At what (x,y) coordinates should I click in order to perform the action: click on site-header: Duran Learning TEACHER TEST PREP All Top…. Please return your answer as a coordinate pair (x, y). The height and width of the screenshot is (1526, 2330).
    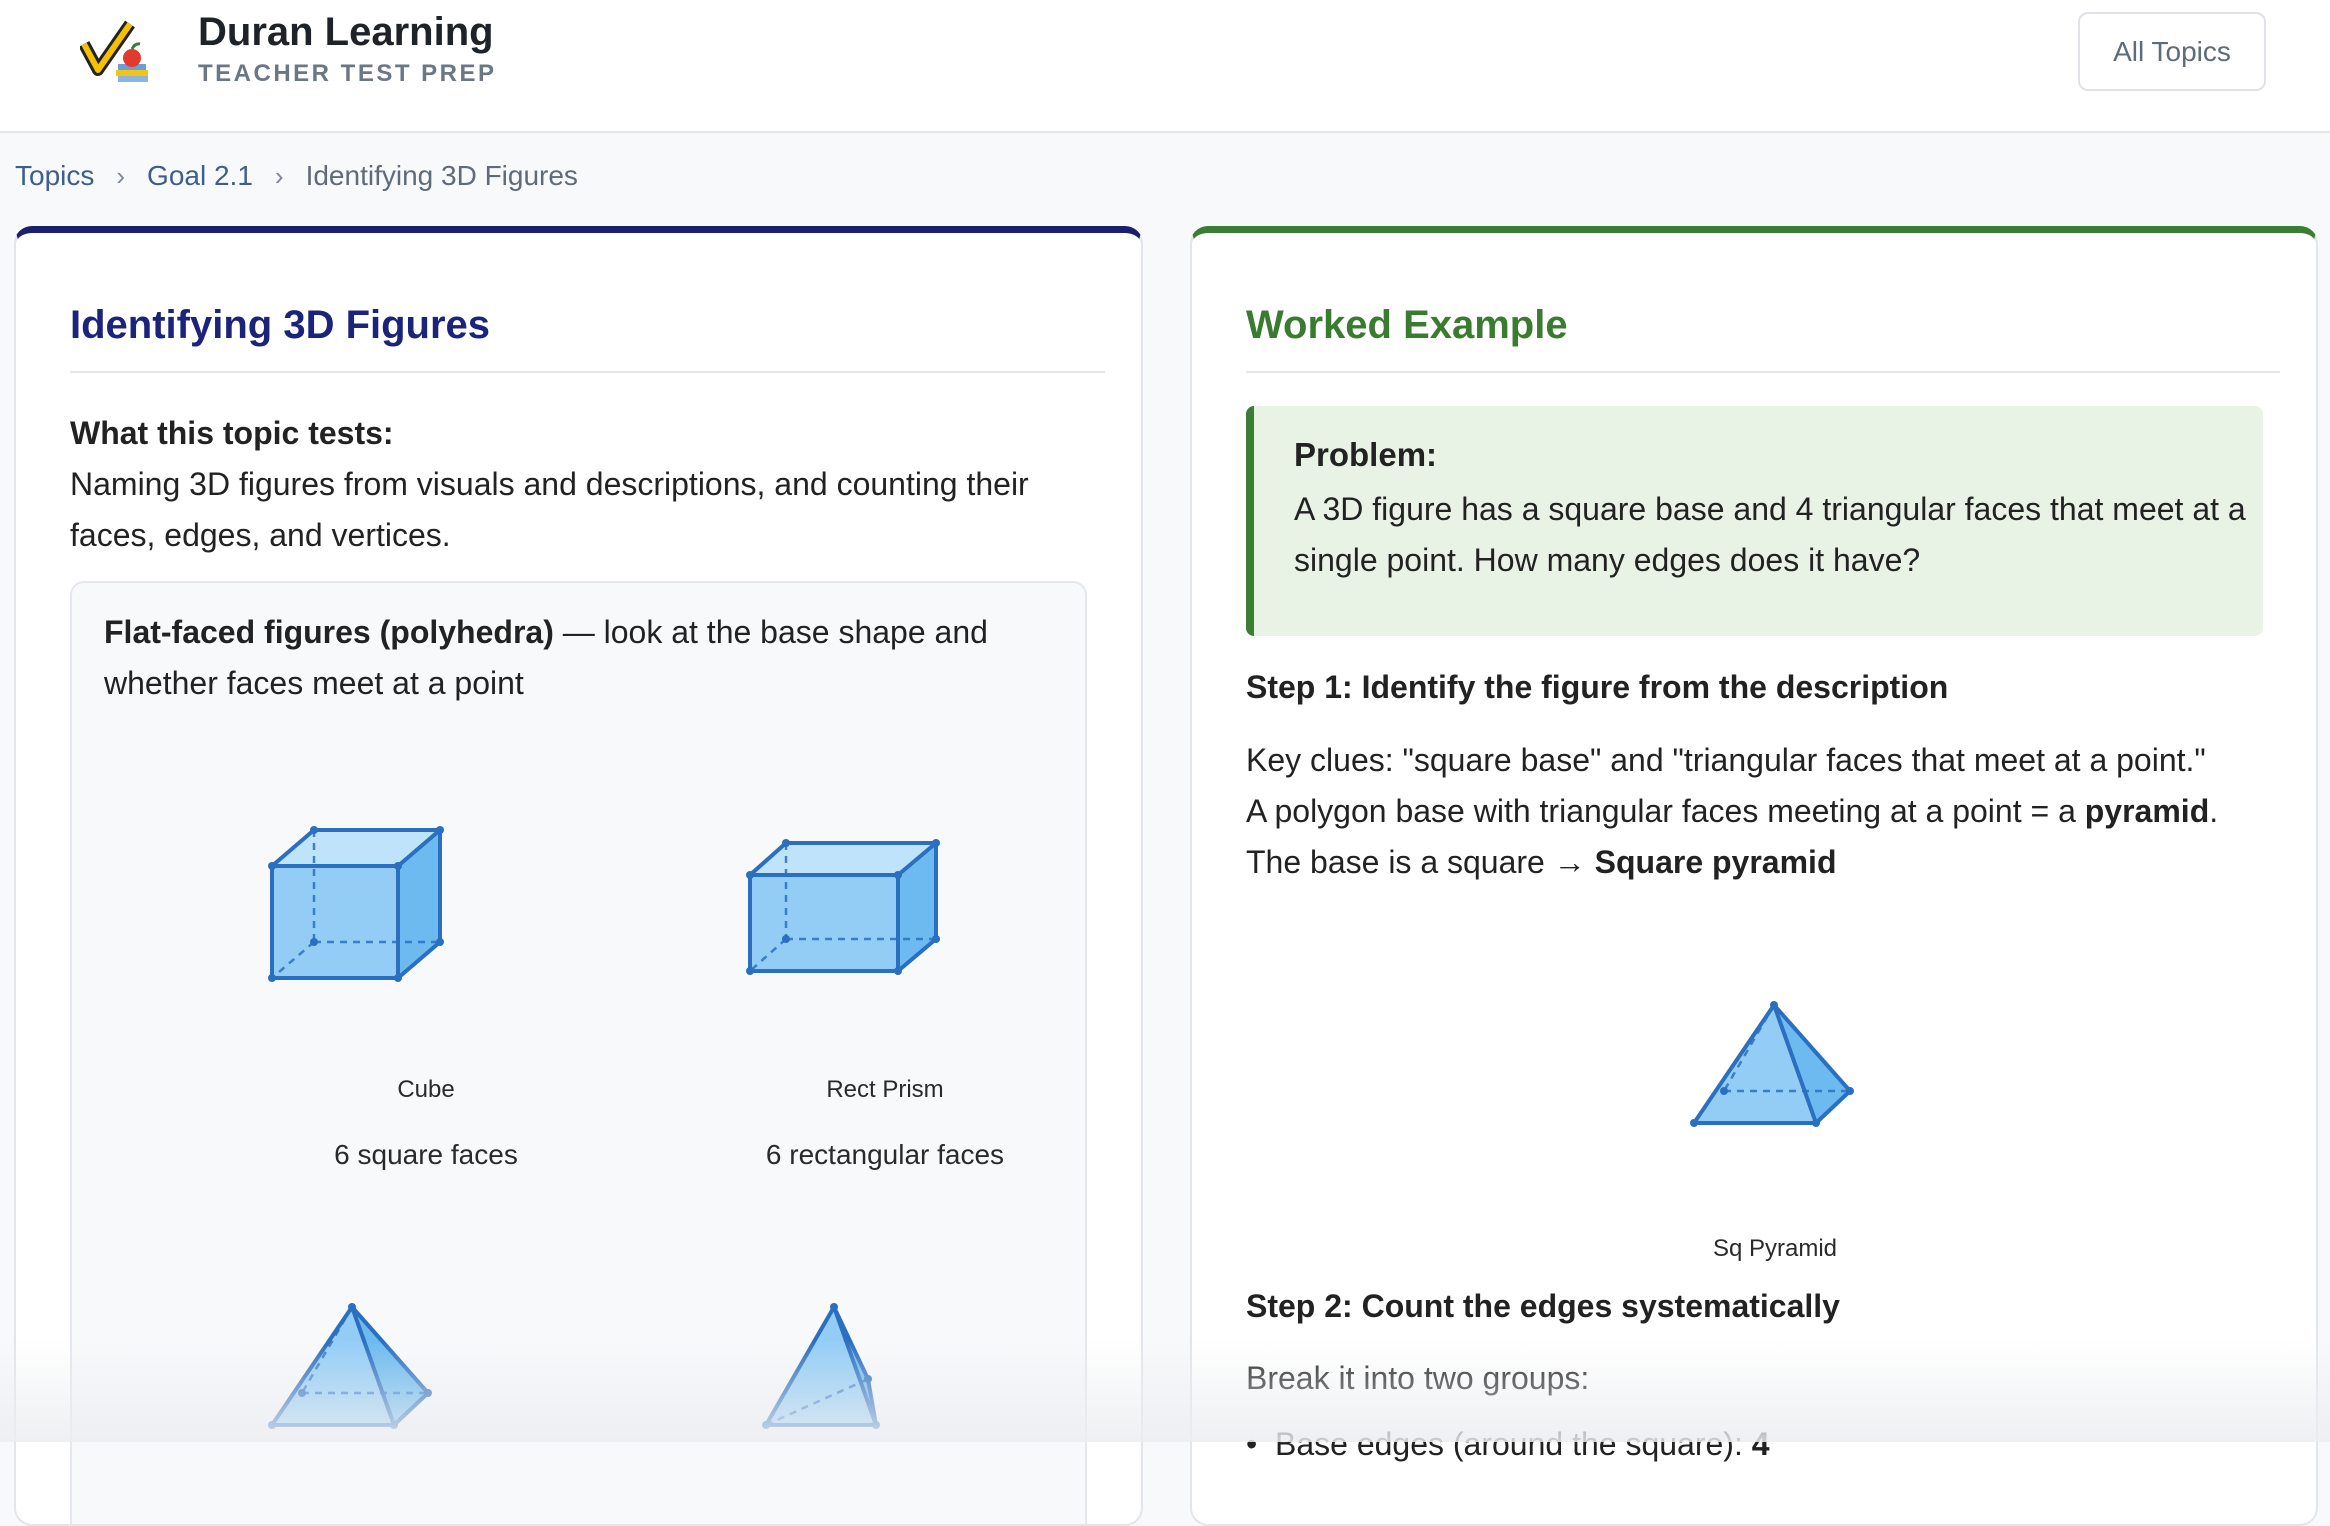
    Looking at the image, I should click on (1165, 66).